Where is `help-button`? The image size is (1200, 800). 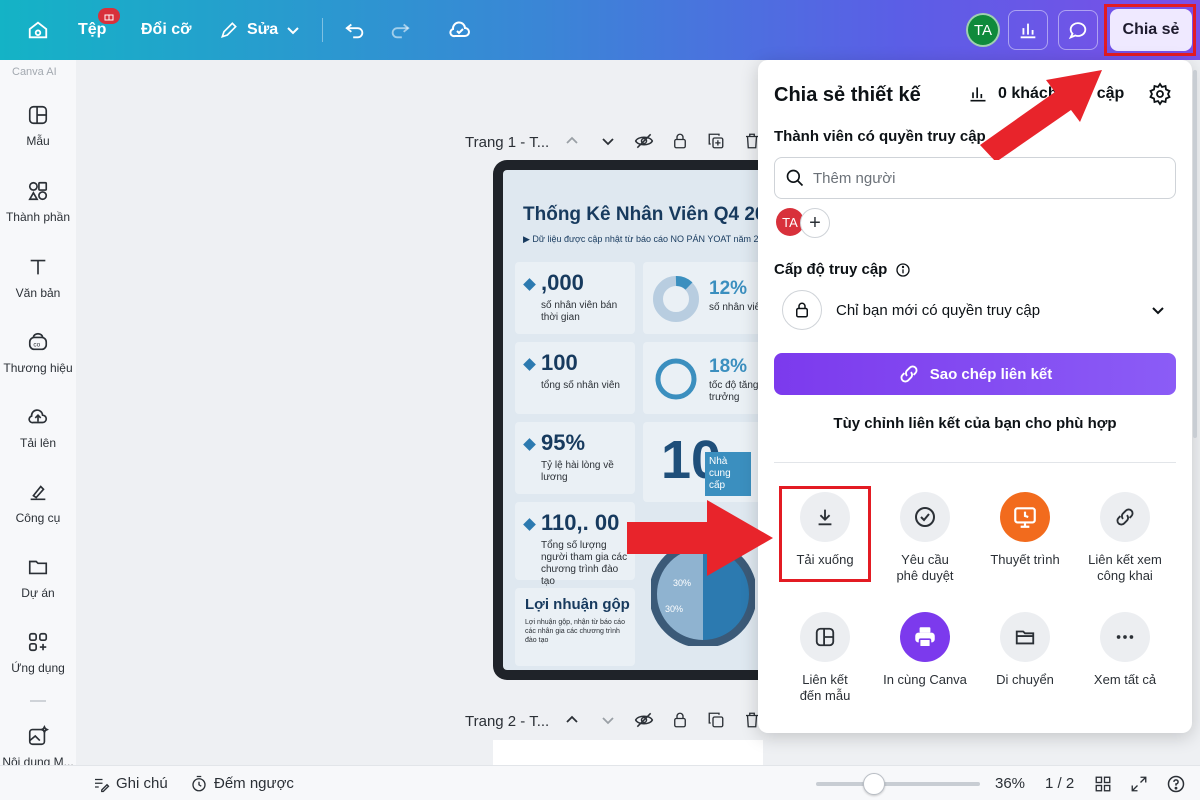 help-button is located at coordinates (1176, 783).